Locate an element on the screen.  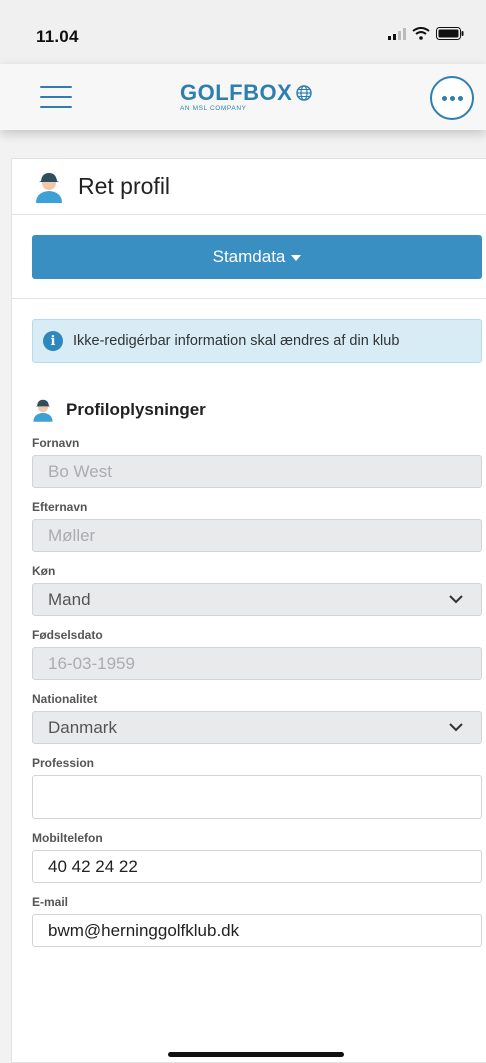
mobile-field: Mobiltelefon 40 42 24 22 is located at coordinates (257, 857).